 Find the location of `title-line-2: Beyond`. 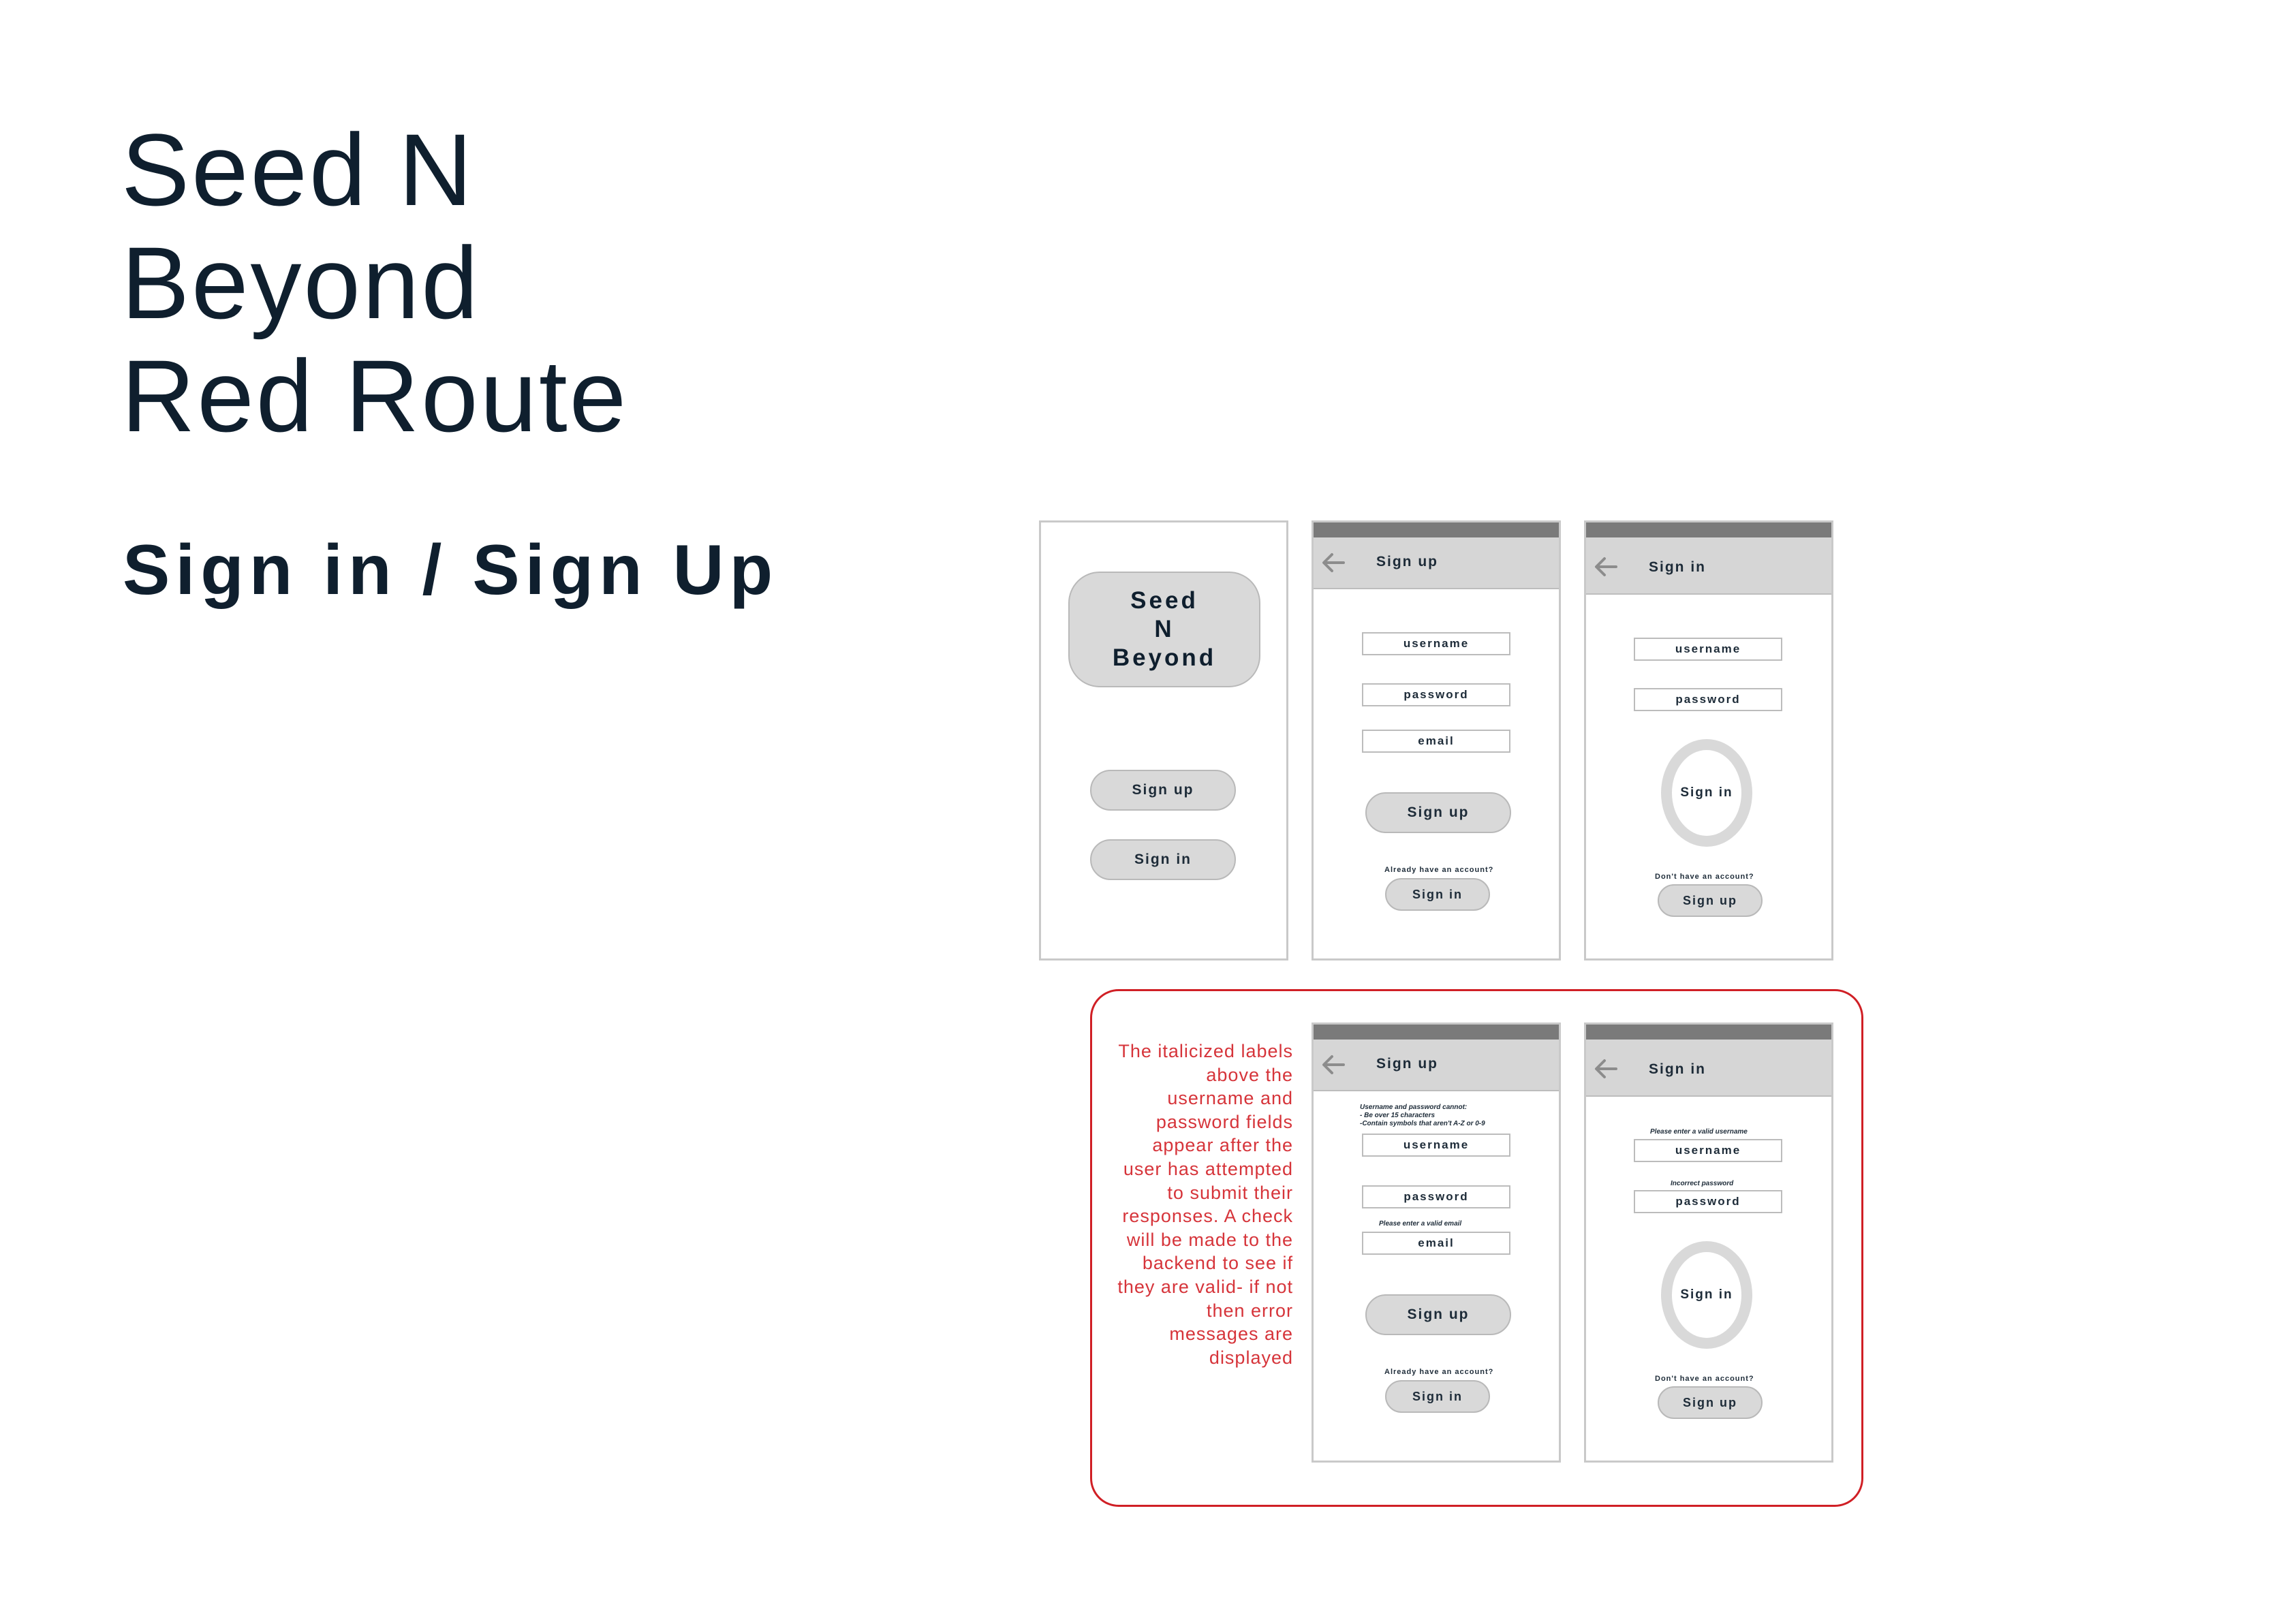

title-line-2: Beyond is located at coordinates (301, 282).